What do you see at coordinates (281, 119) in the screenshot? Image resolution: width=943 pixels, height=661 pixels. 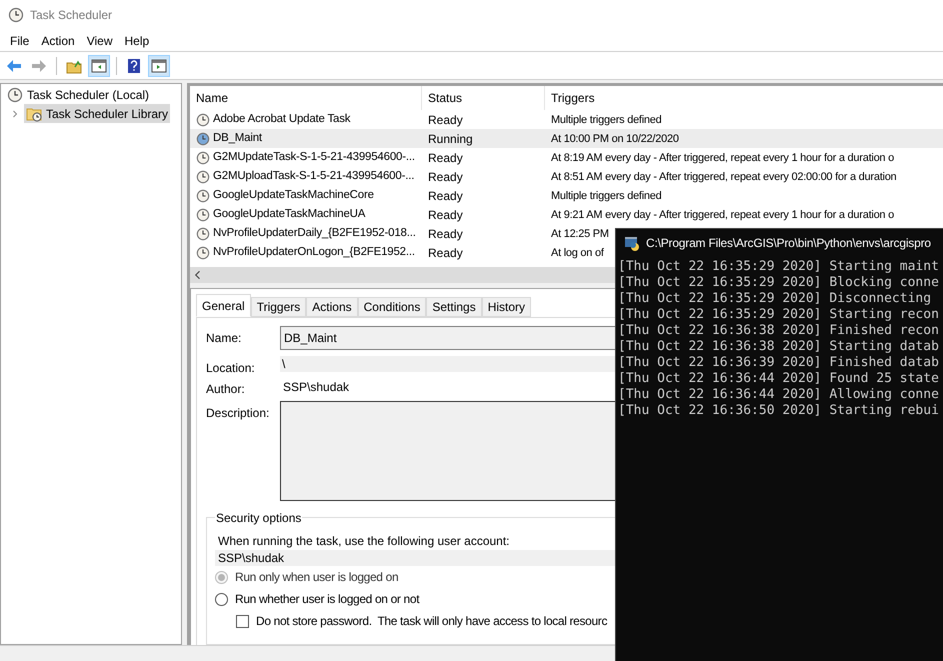 I see `table-cell-text: Adobe Acrobat Update Task` at bounding box center [281, 119].